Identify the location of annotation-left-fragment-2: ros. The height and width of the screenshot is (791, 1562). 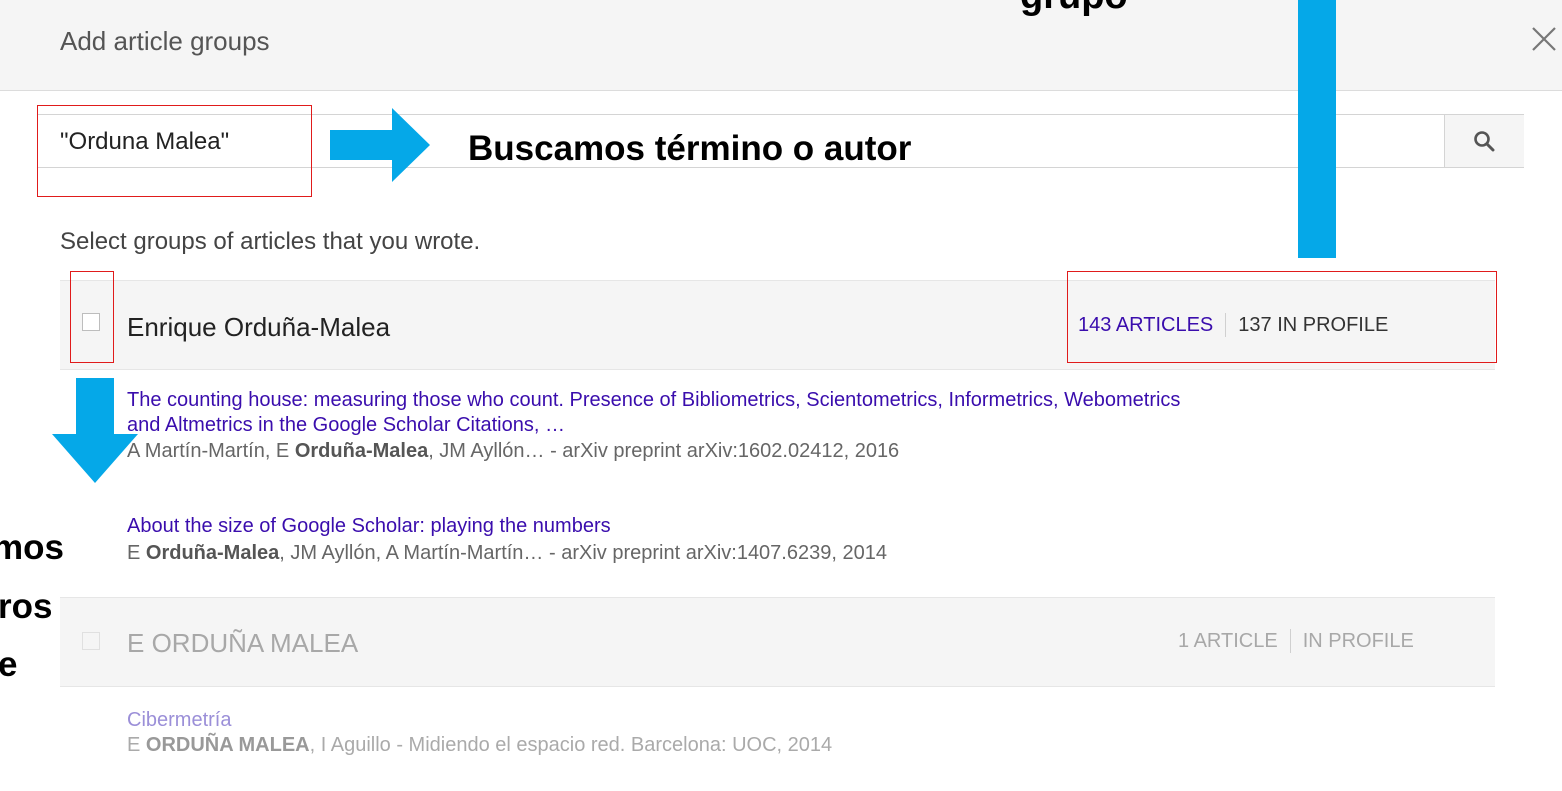
(26, 606).